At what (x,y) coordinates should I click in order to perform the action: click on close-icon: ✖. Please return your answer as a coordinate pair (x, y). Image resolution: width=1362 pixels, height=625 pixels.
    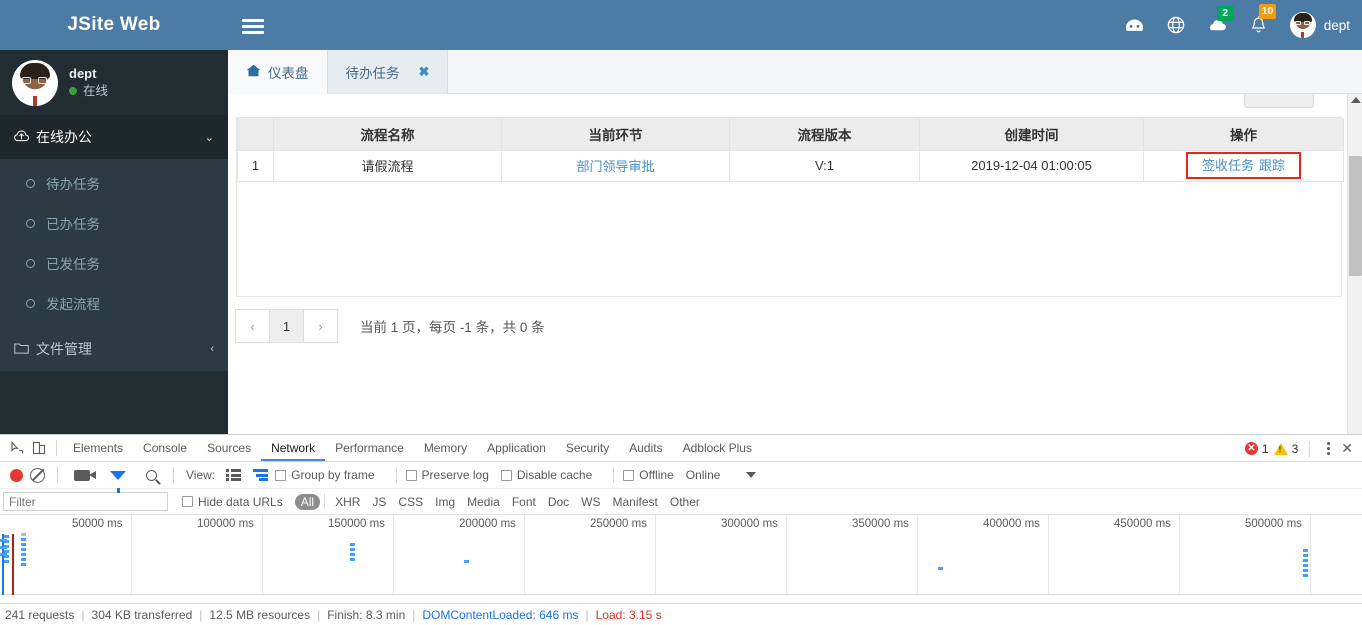
    Looking at the image, I should click on (424, 72).